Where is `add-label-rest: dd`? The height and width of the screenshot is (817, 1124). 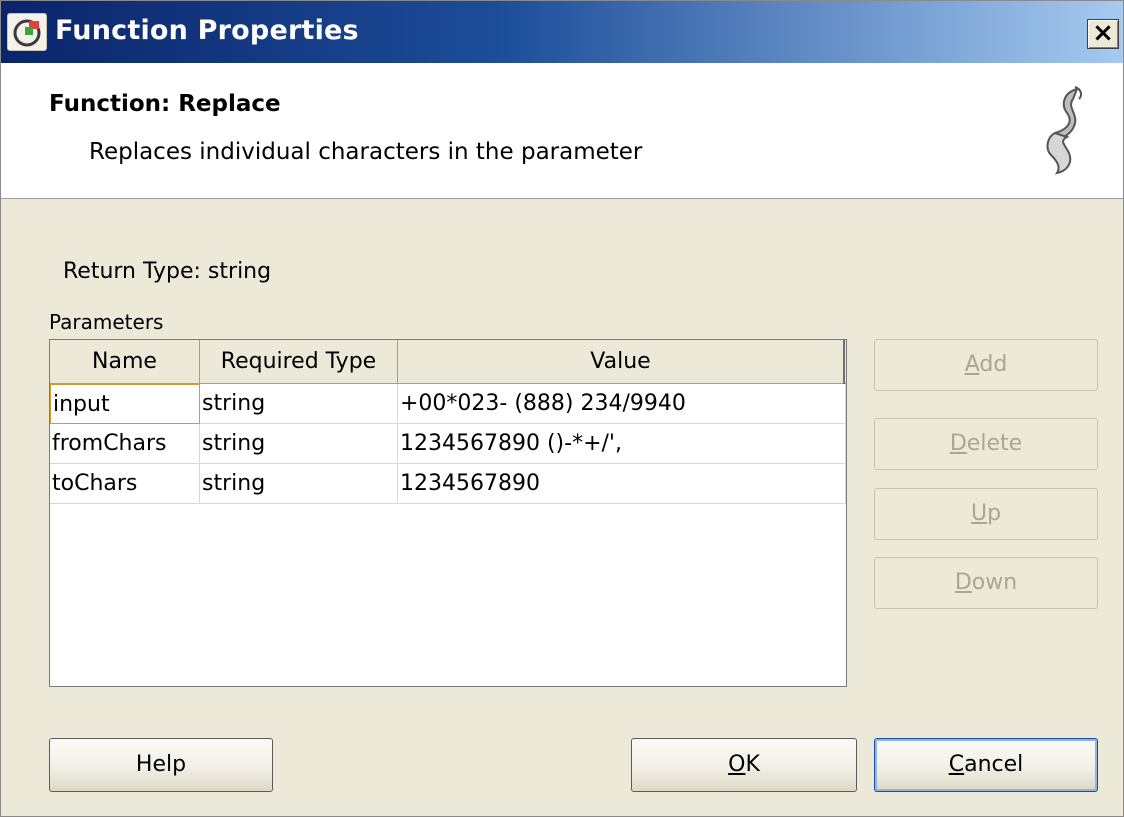
add-label-rest: dd is located at coordinates (993, 364).